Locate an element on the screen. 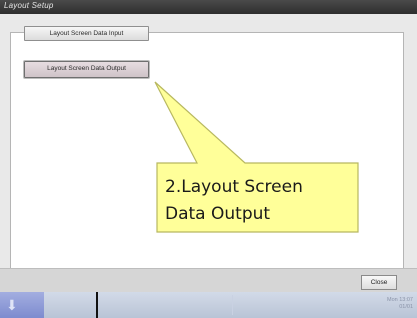 The height and width of the screenshot is (318, 417). callout-line-2: Data Output is located at coordinates (218, 214).